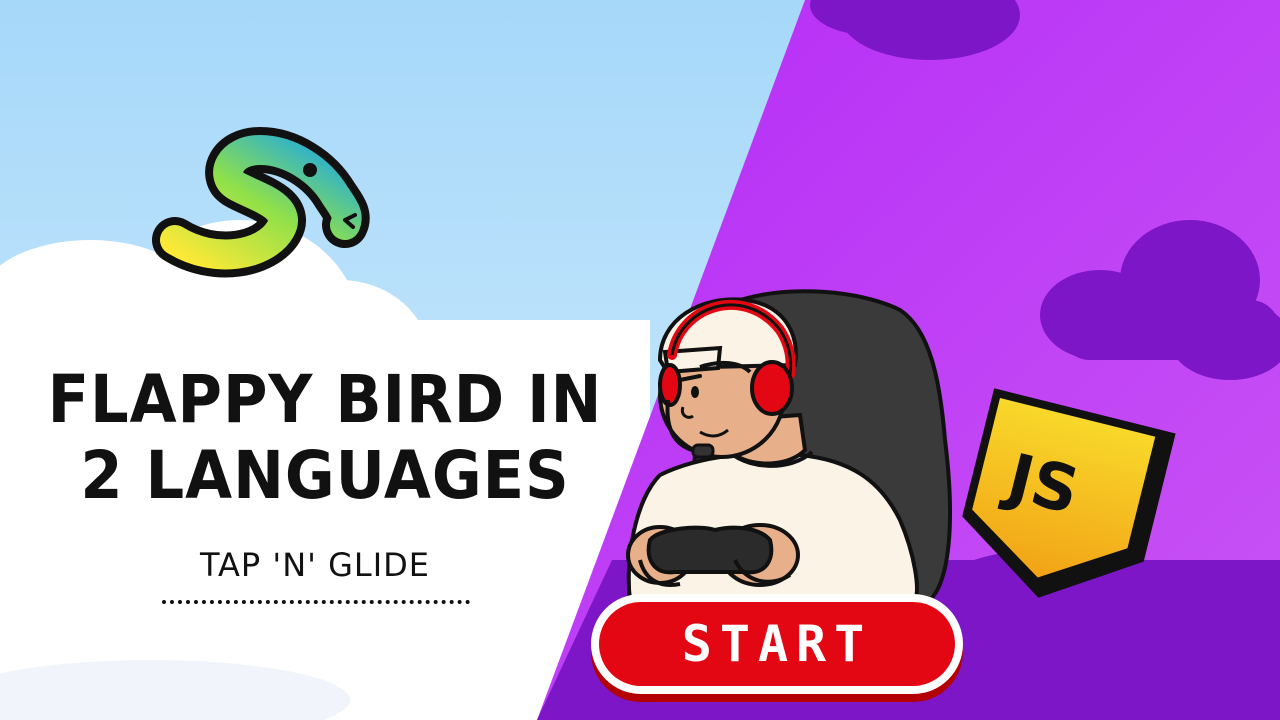 This screenshot has width=1280, height=720. What do you see at coordinates (315, 565) in the screenshot?
I see `subtitle: TAP 'N' GLIDE` at bounding box center [315, 565].